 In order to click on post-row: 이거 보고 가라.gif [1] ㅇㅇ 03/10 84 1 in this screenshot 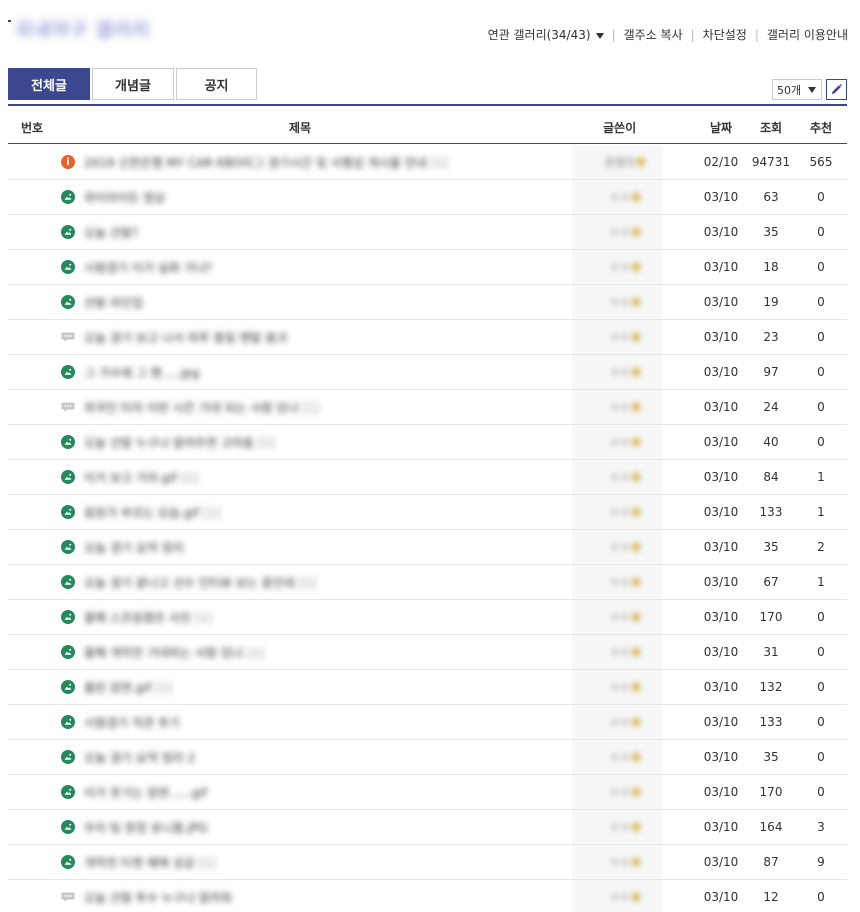, I will do `click(427, 477)`.